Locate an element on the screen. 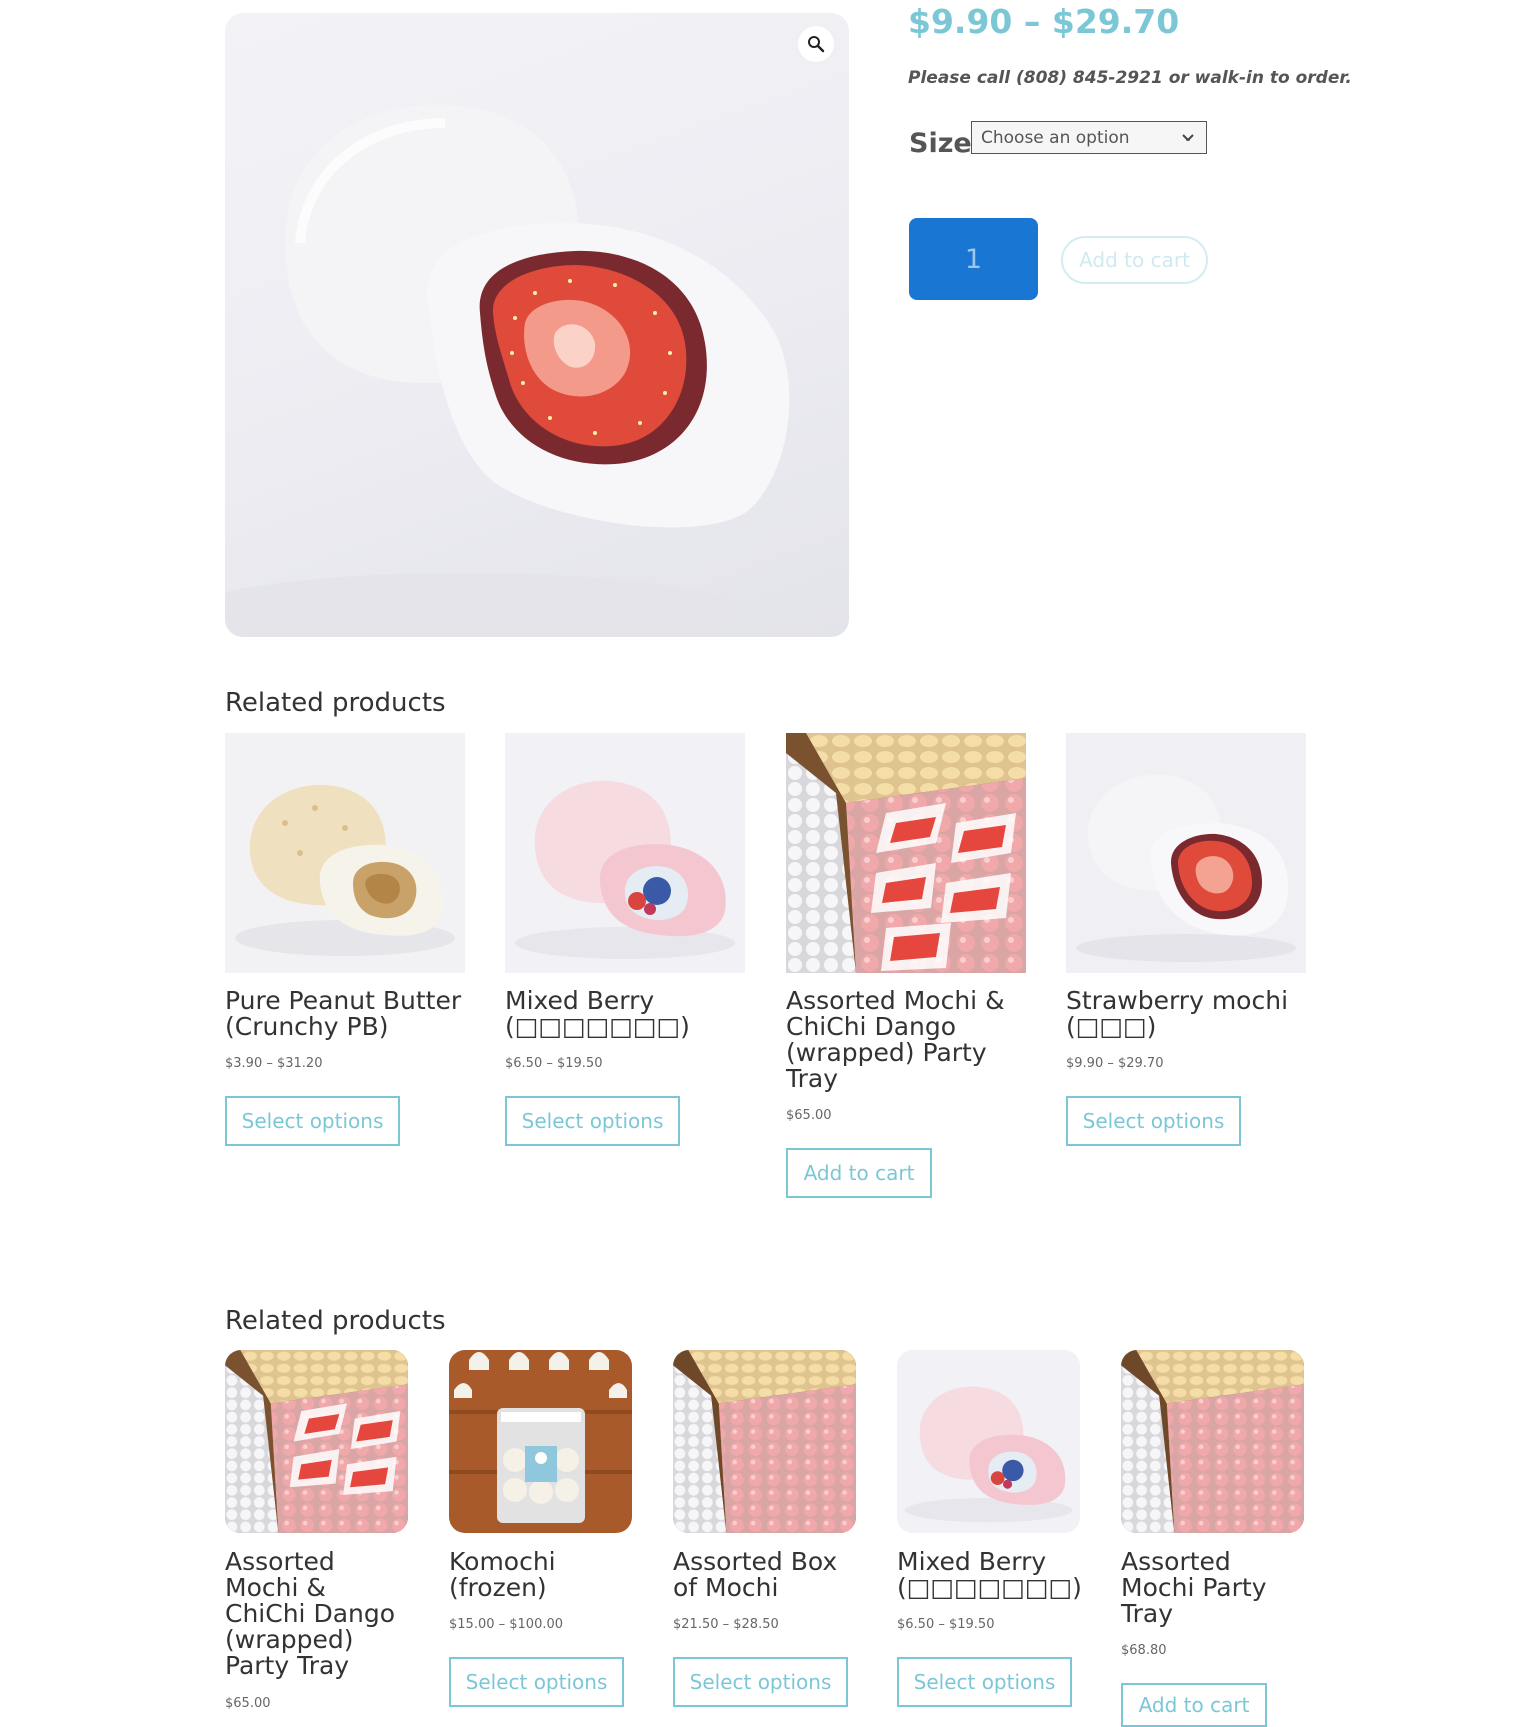 This screenshot has width=1530, height=1727. product-image-assorted-party-tray is located at coordinates (1212, 1441).